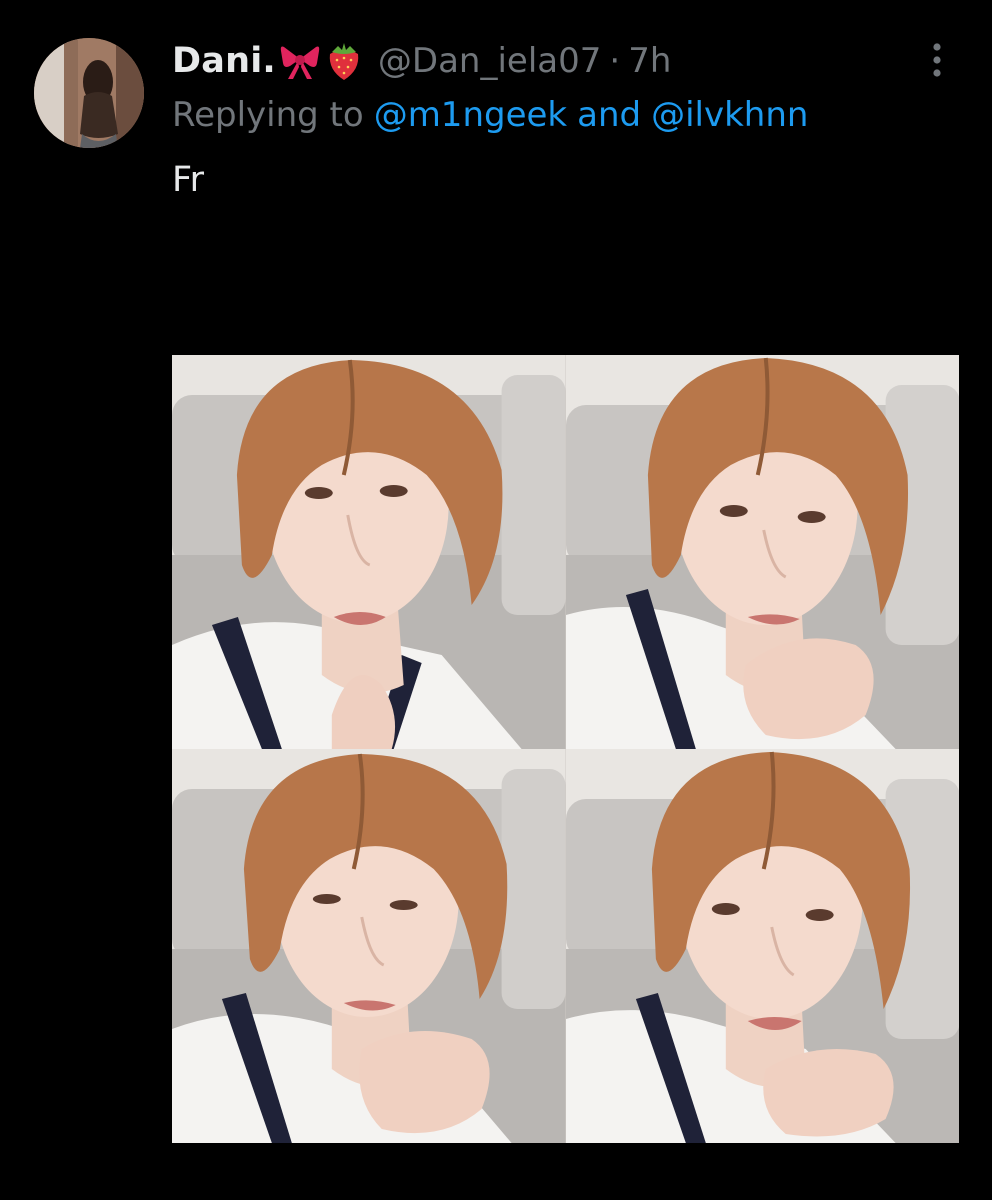 The width and height of the screenshot is (992, 1200). I want to click on mention-joiner: and, so click(609, 115).